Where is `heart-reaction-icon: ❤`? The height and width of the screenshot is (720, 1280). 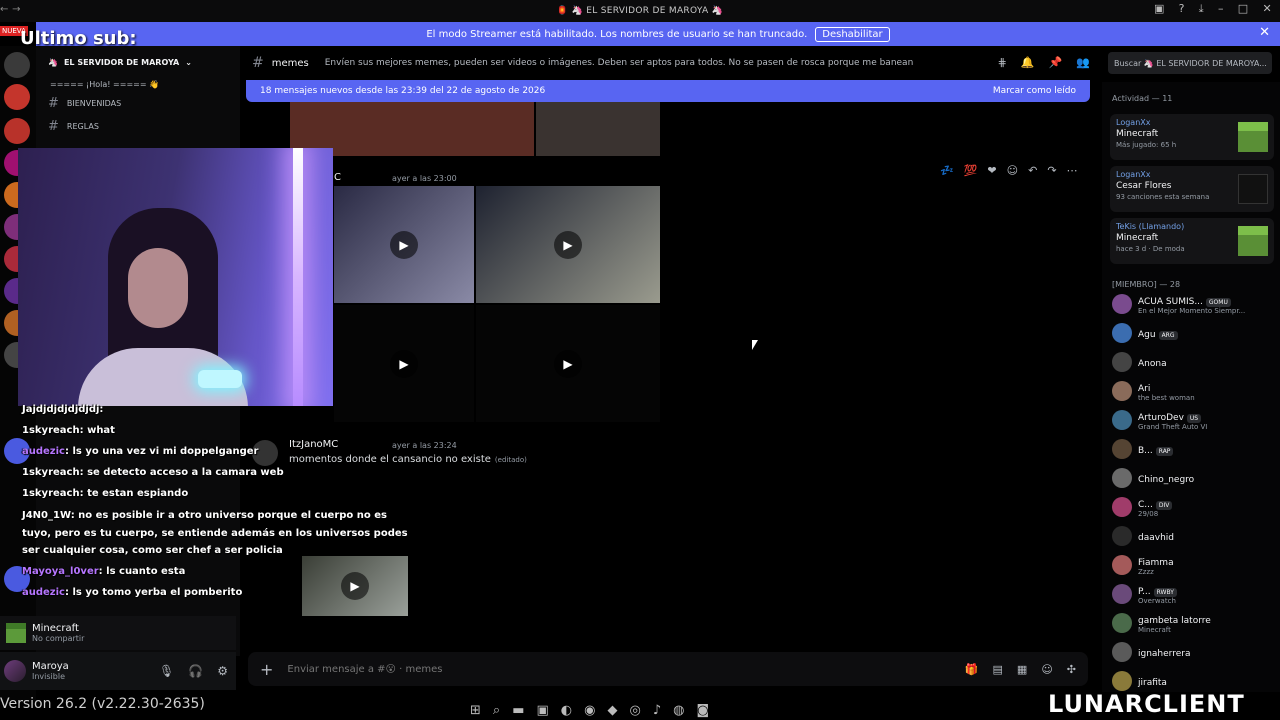 heart-reaction-icon: ❤ is located at coordinates (991, 170).